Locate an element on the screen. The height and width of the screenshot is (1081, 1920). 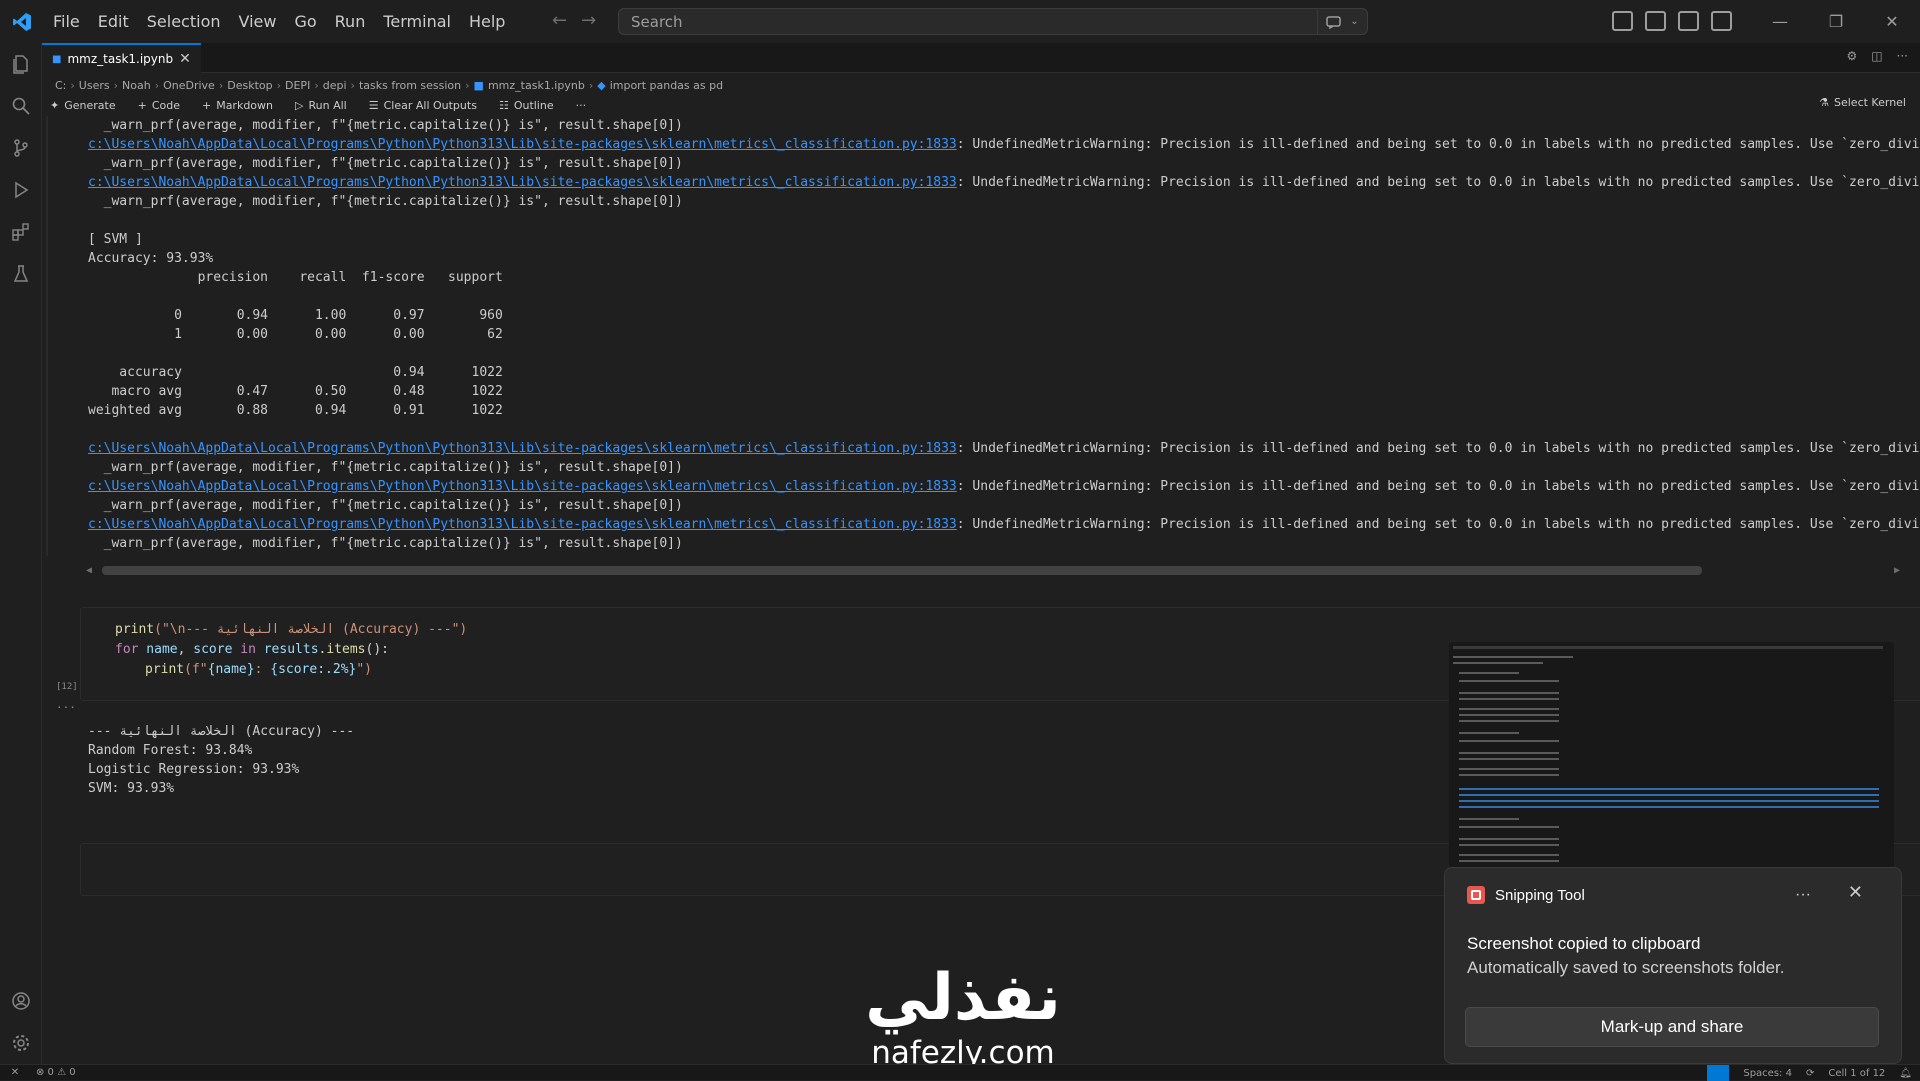
toggle-secondary-sidebar-icon is located at coordinates (1721, 21).